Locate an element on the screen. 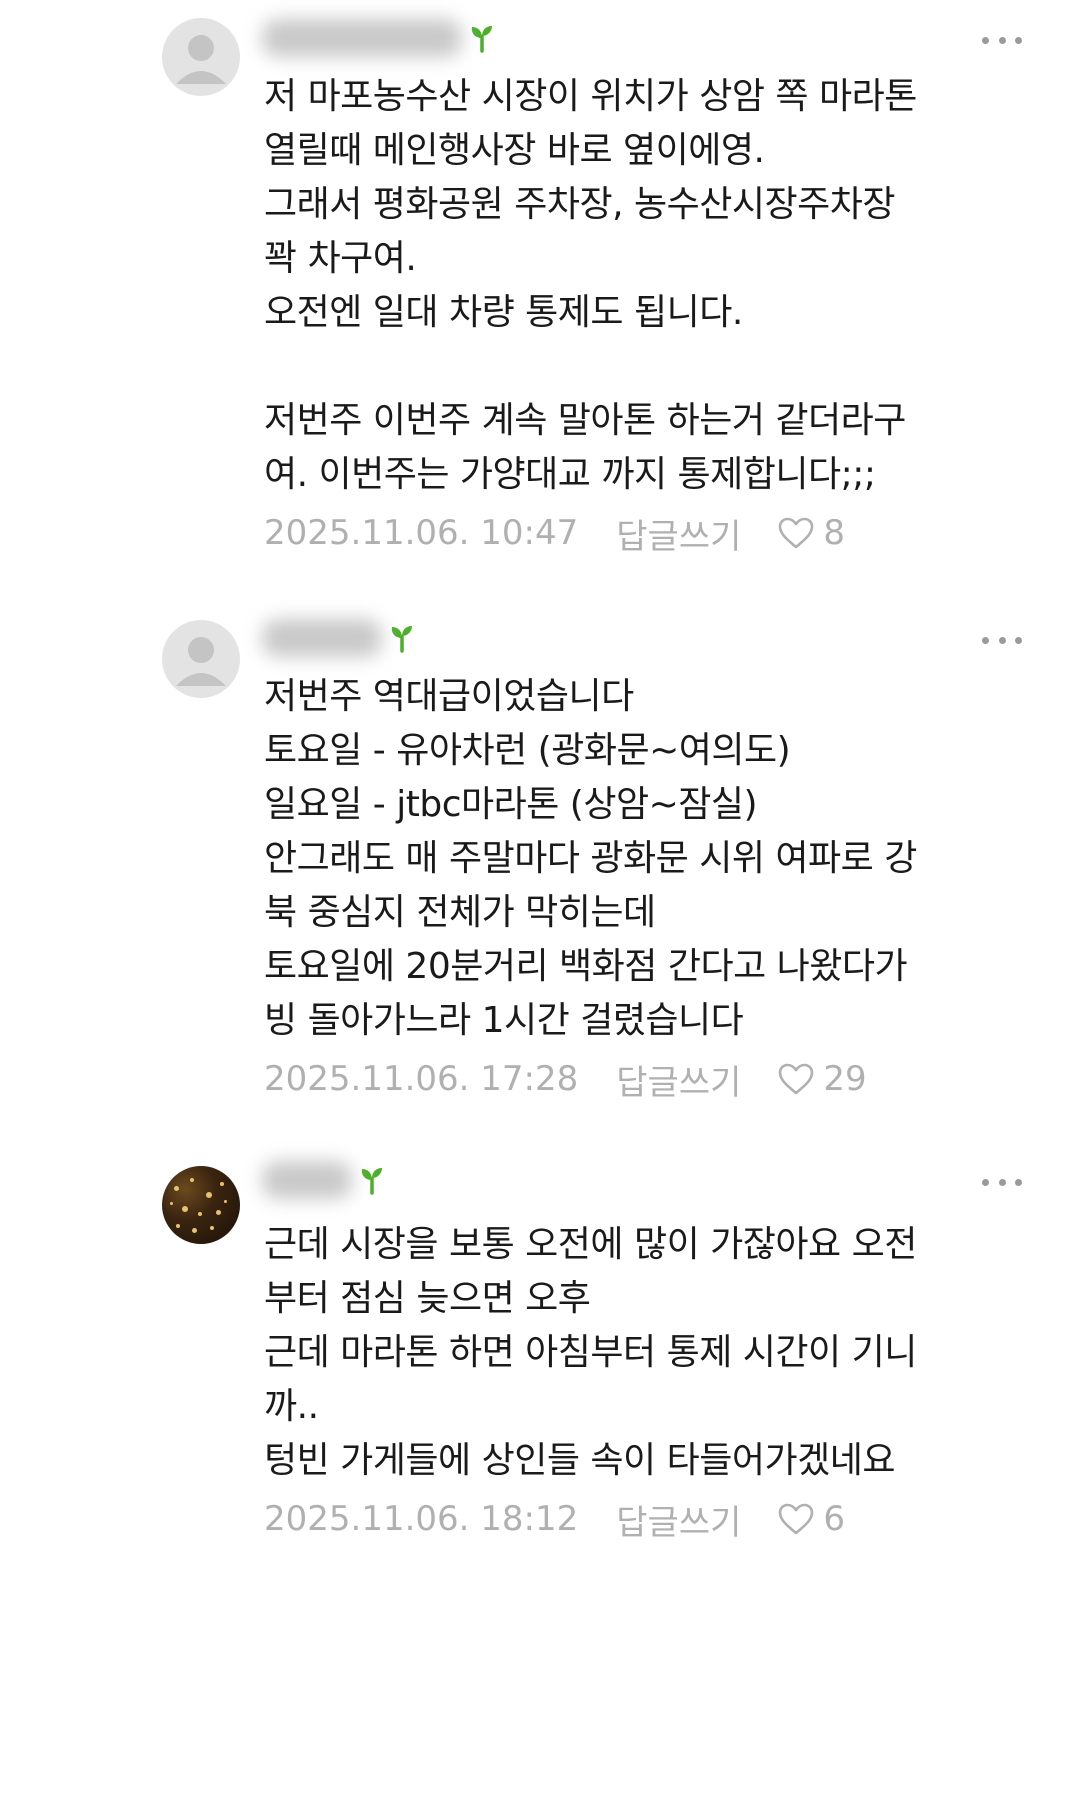 The width and height of the screenshot is (1080, 1814). like-button: 6 is located at coordinates (811, 1519).